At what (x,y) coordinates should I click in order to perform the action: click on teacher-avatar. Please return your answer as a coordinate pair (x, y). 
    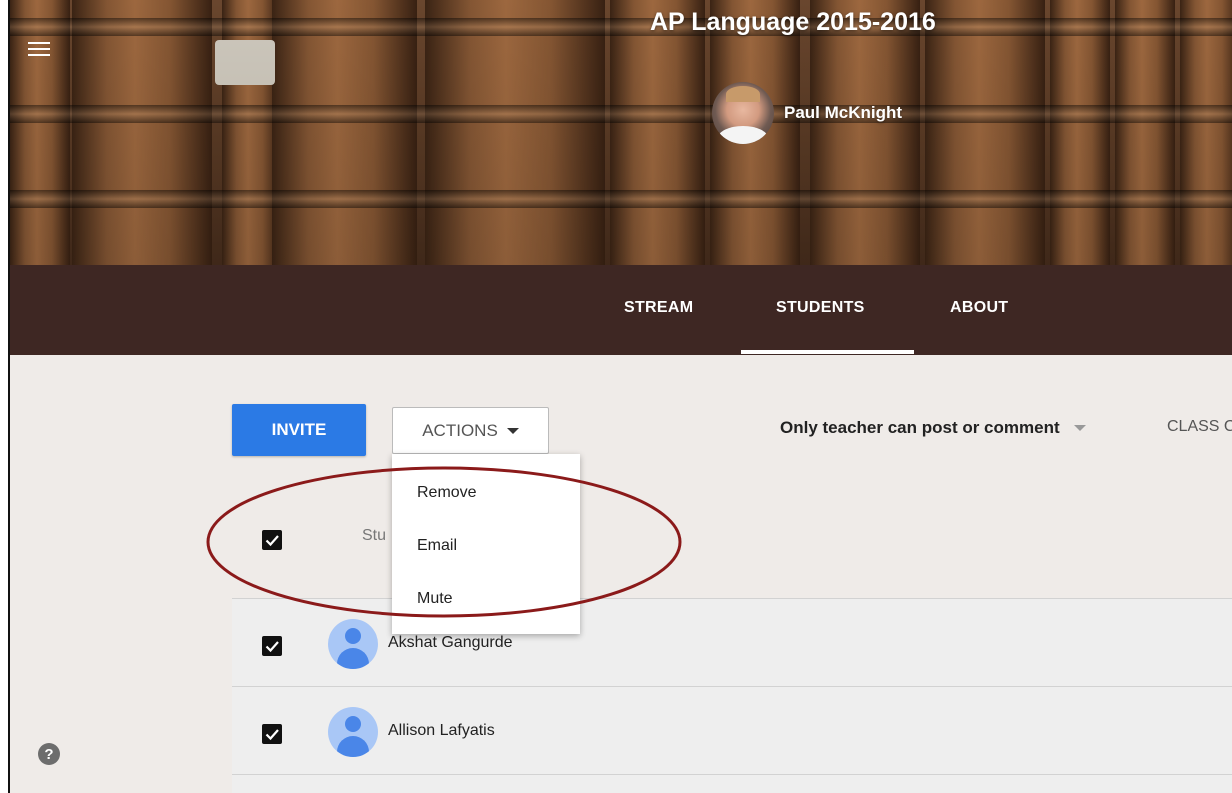
    Looking at the image, I should click on (743, 113).